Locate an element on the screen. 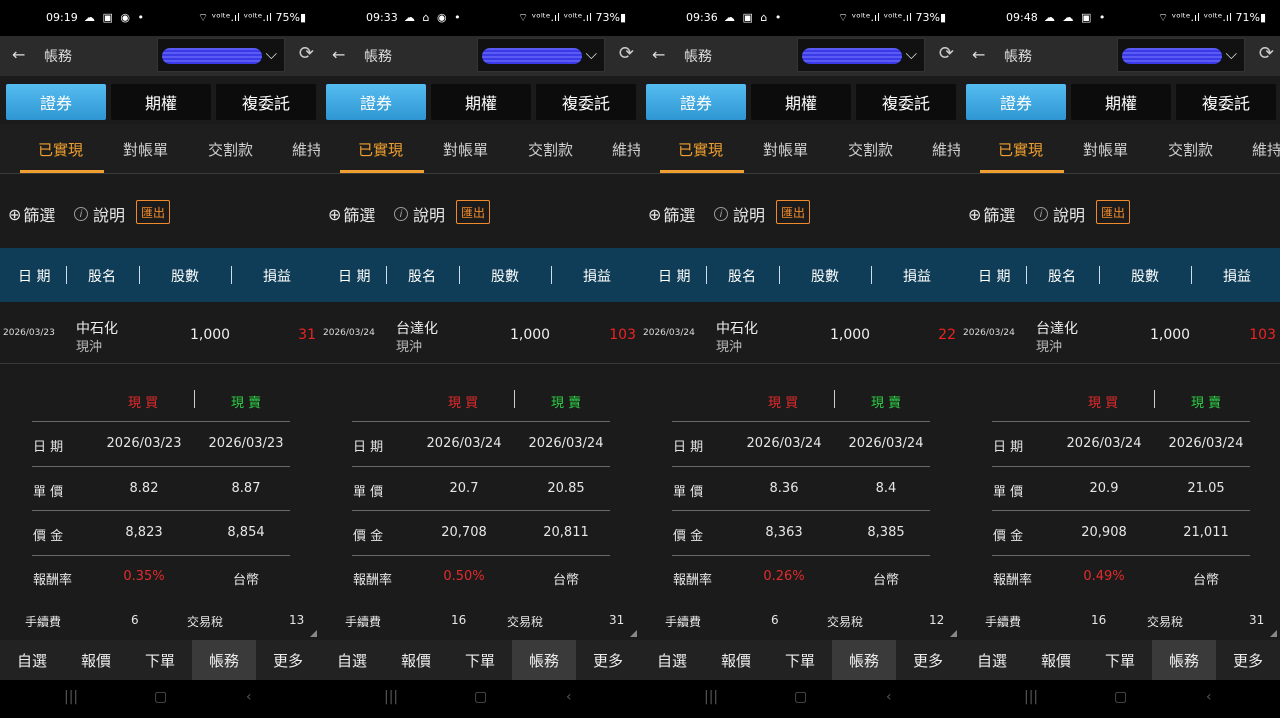 The width and height of the screenshot is (1280, 718). buy-price: 8.36 is located at coordinates (784, 488).